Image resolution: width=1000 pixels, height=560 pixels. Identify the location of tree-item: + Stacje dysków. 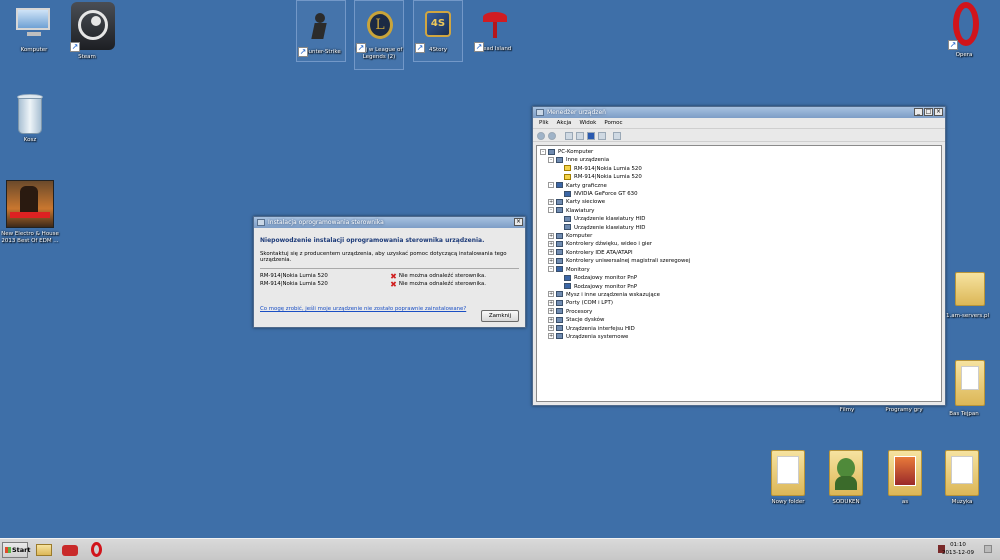
(740, 320).